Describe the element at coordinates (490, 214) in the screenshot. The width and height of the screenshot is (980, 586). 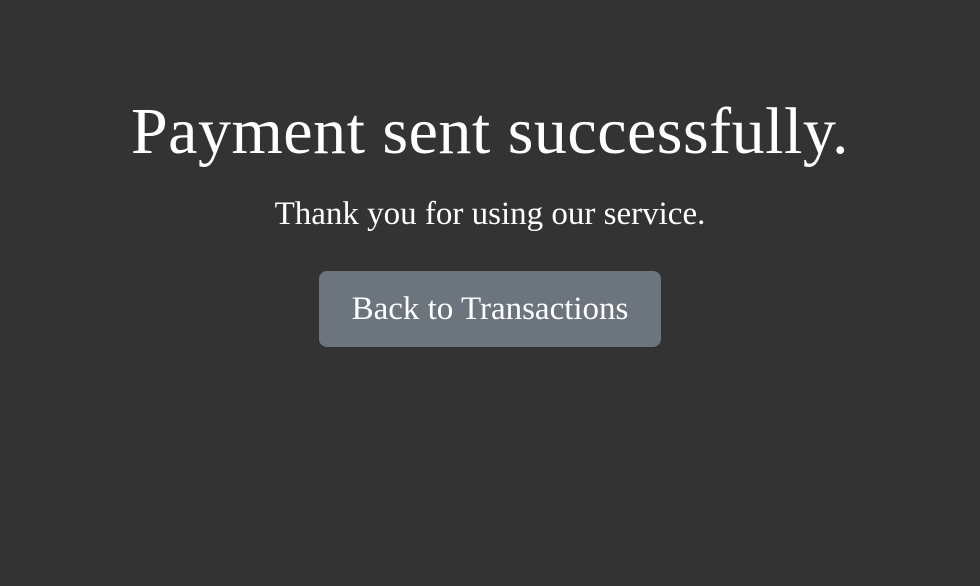
I see `thank-you-message: Thank you for using our service.` at that location.